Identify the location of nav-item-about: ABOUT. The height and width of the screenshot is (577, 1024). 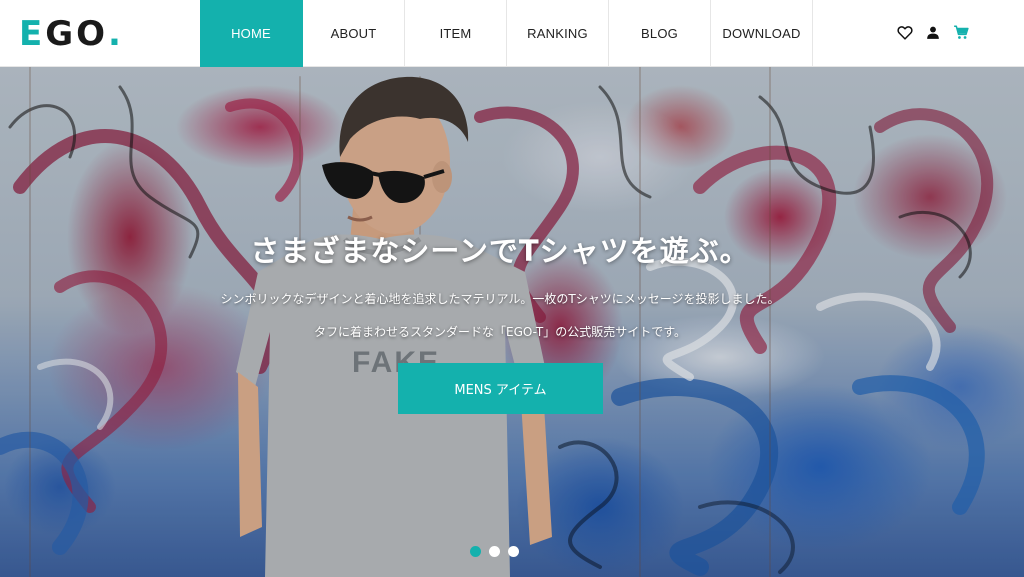
(354, 33).